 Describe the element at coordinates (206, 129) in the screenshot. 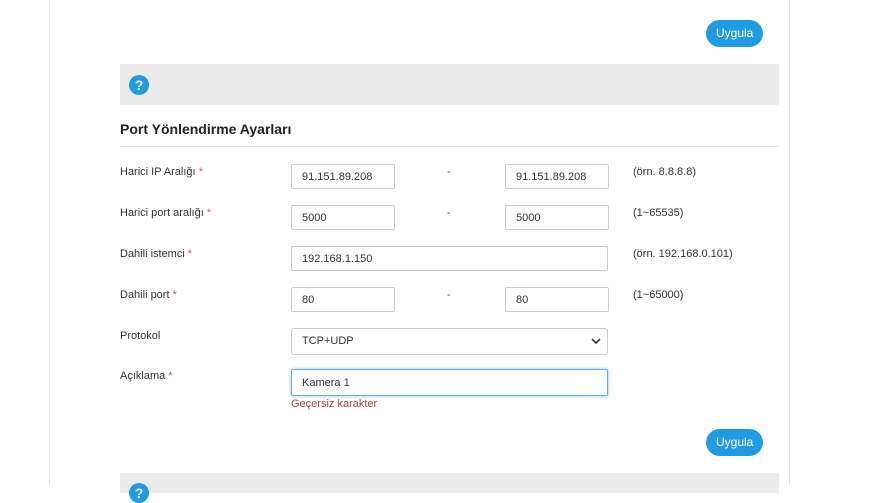

I see `section-title: Port Yönlendirme Ayarları` at that location.